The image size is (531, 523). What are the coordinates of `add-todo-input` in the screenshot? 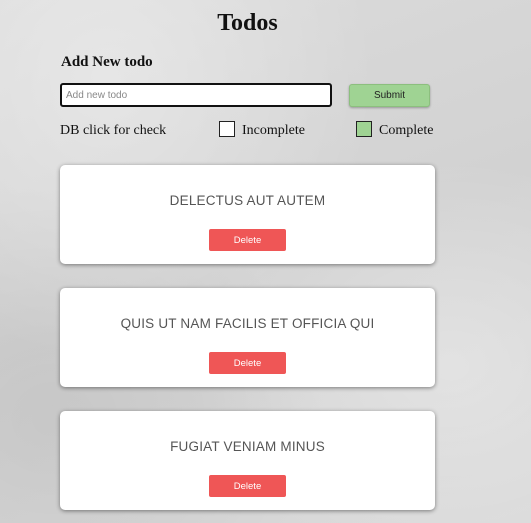 It's located at (196, 95).